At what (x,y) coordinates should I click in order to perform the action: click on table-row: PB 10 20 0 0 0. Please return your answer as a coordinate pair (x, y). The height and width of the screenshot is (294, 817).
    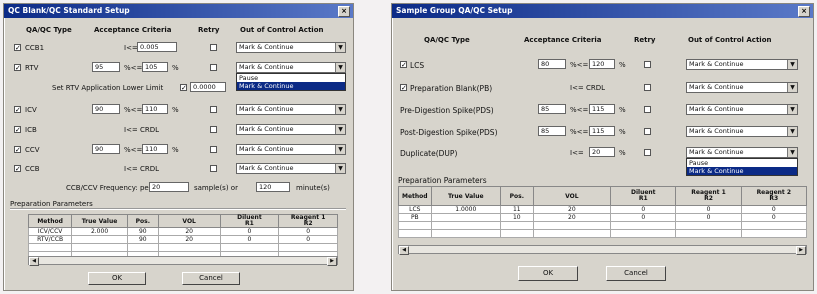
    Looking at the image, I should click on (603, 217).